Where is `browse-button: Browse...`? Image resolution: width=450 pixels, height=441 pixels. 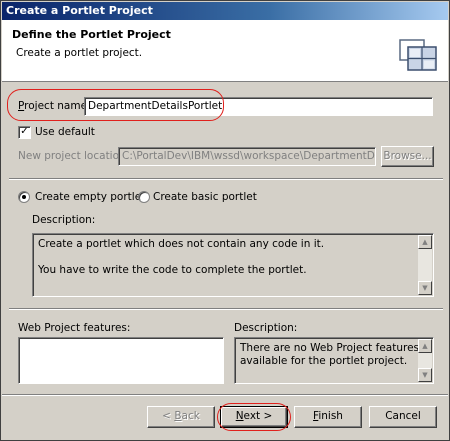 browse-button: Browse... is located at coordinates (407, 156).